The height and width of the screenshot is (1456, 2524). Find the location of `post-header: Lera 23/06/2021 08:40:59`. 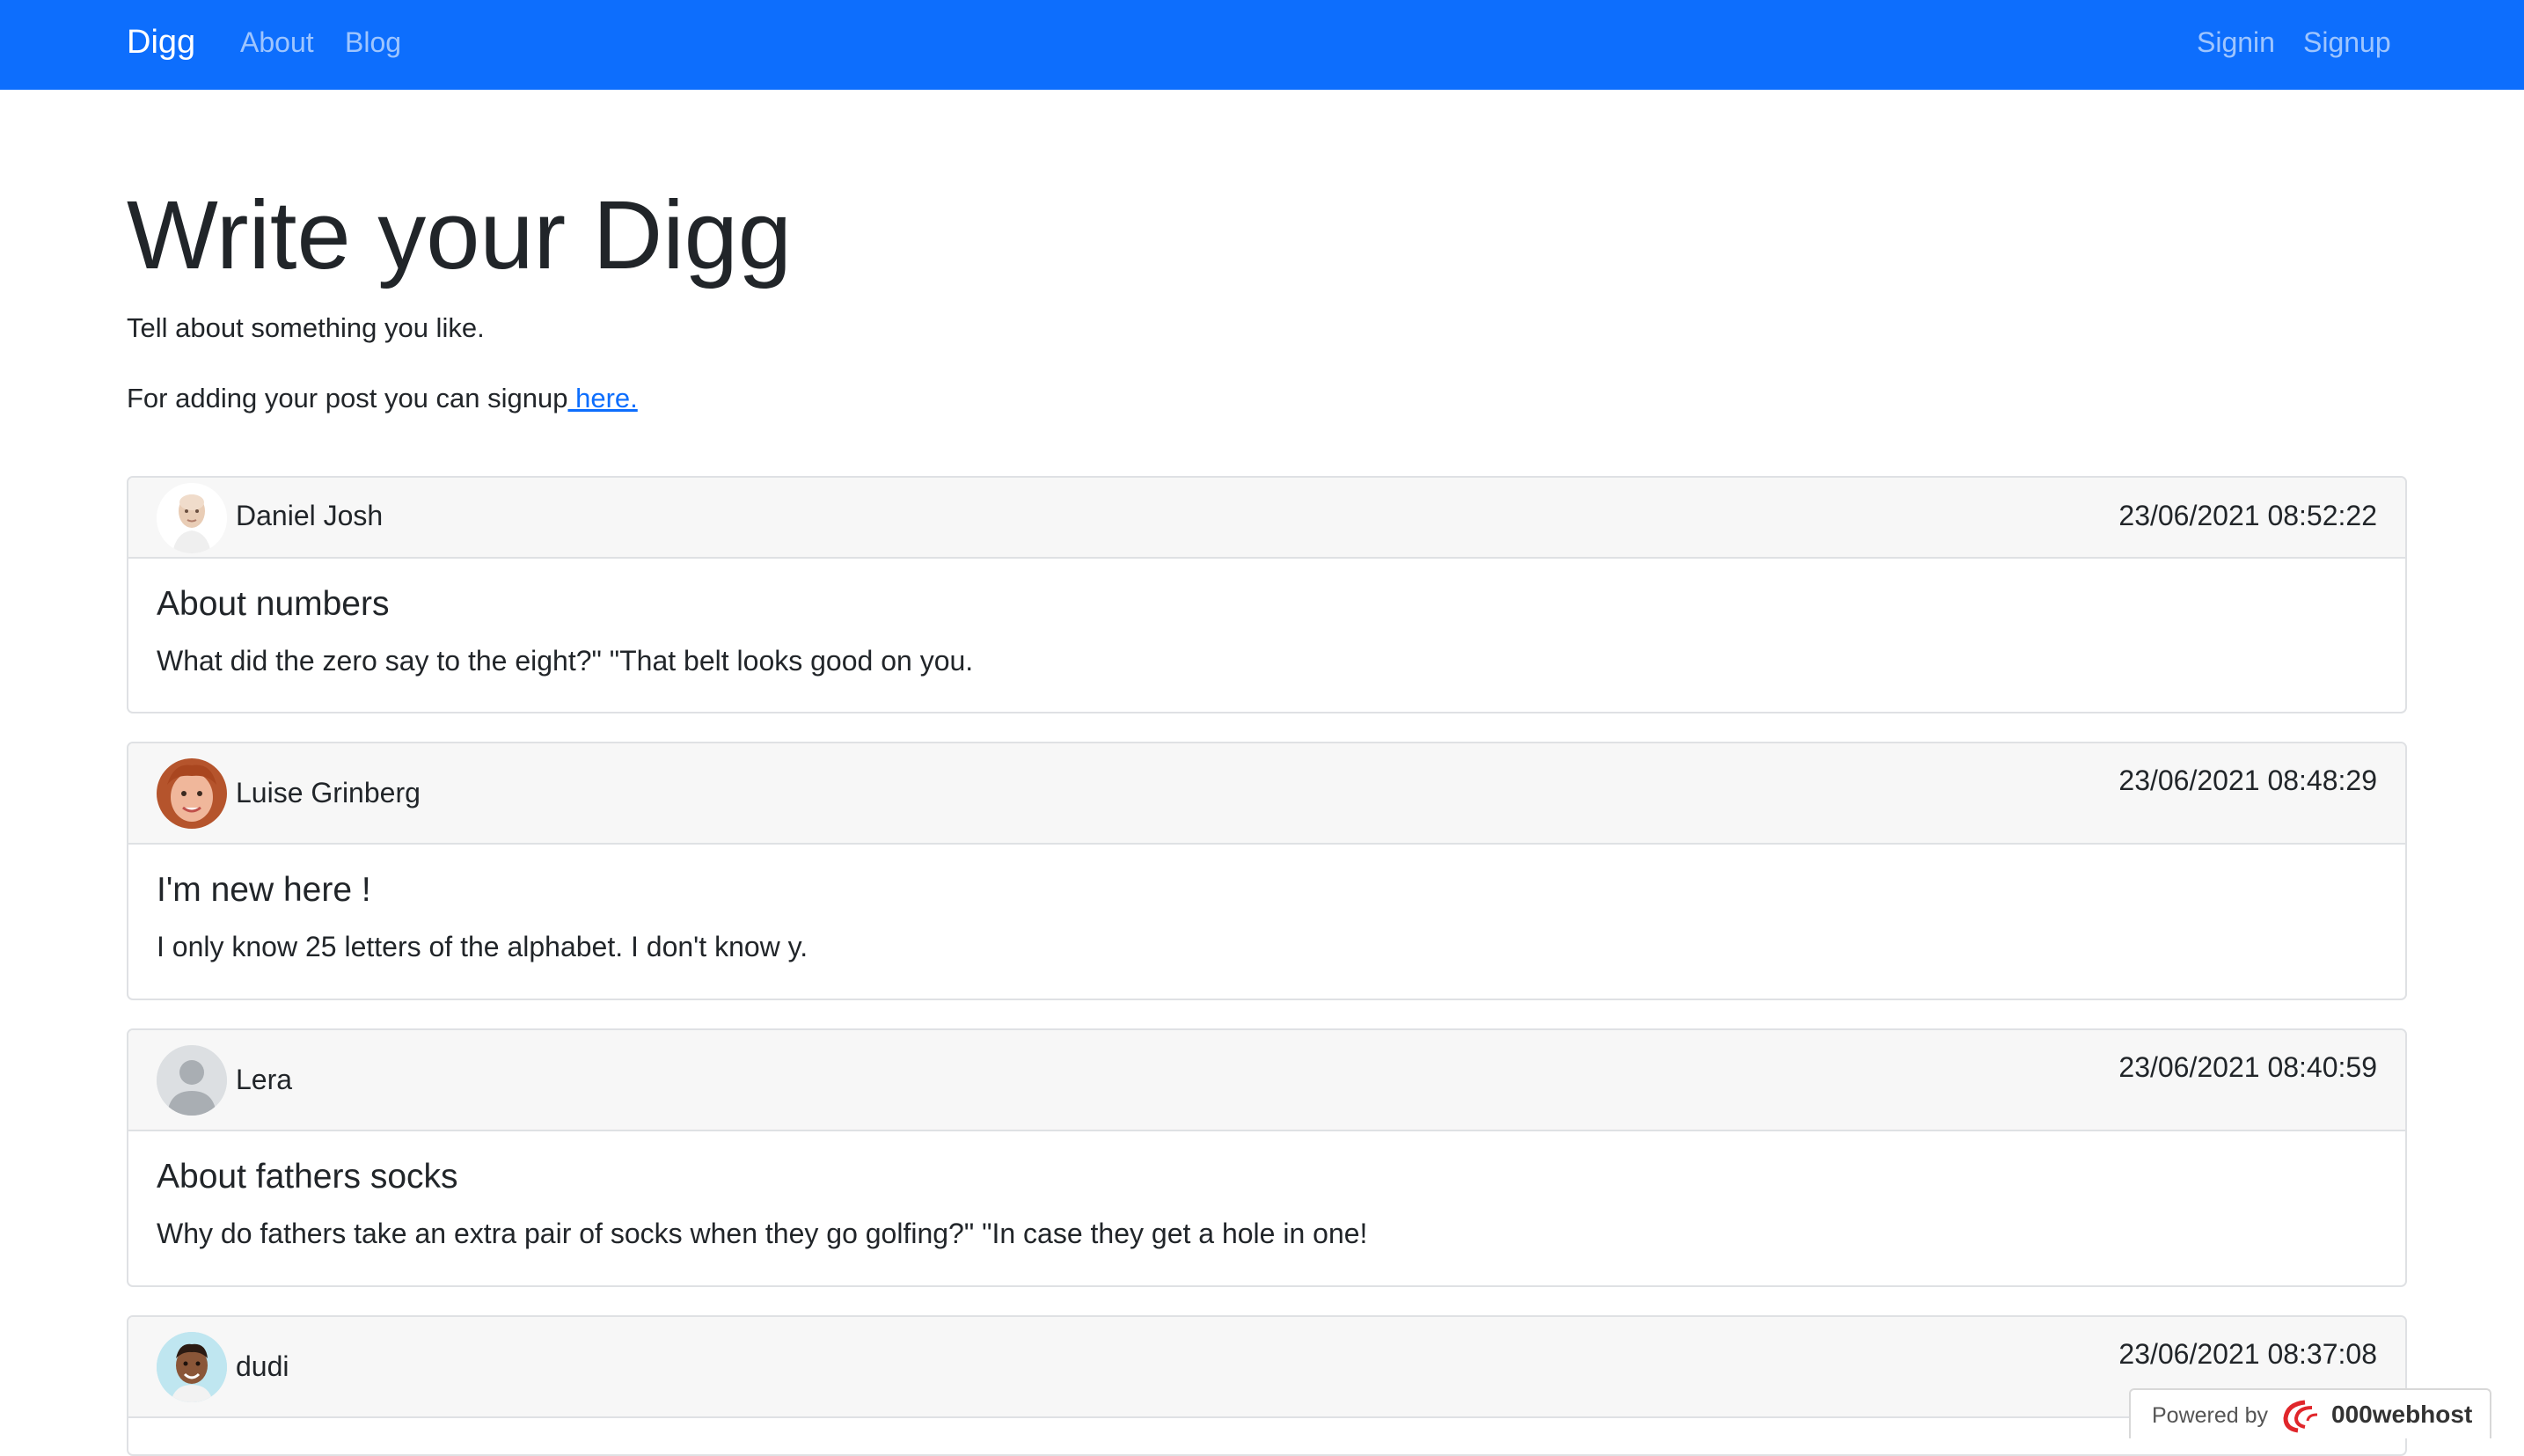

post-header: Lera 23/06/2021 08:40:59 is located at coordinates (1266, 1080).